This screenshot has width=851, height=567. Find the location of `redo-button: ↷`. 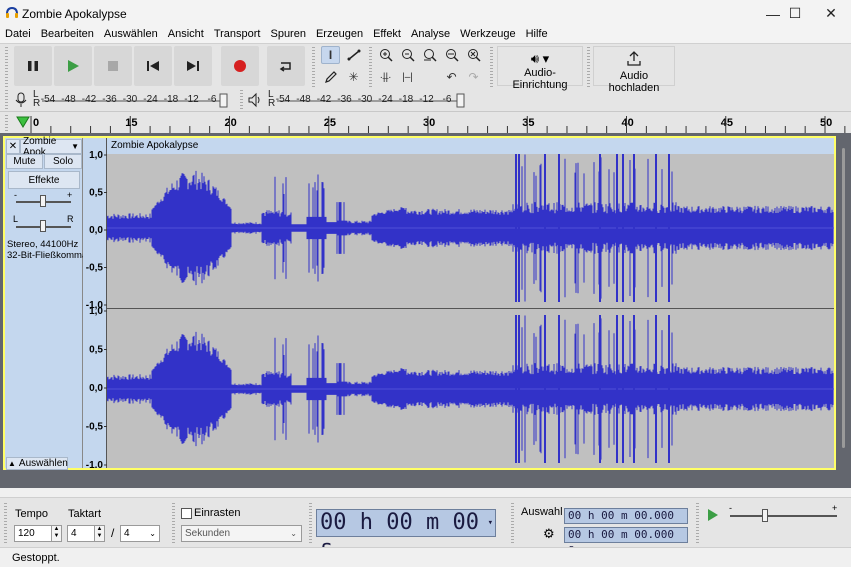

redo-button: ↷ is located at coordinates (473, 77).